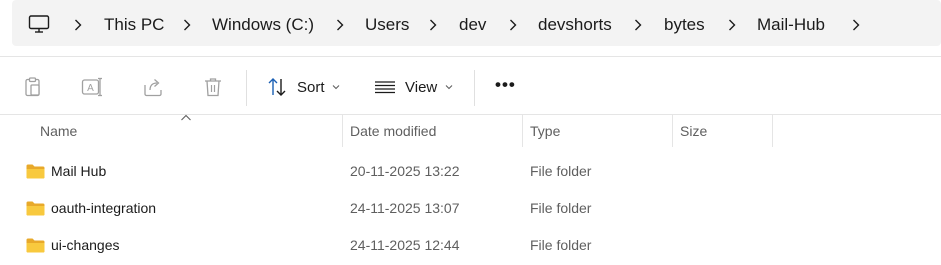 Image resolution: width=941 pixels, height=265 pixels. Describe the element at coordinates (405, 208) in the screenshot. I see `date-modified: 24-11-2025 13:07` at that location.